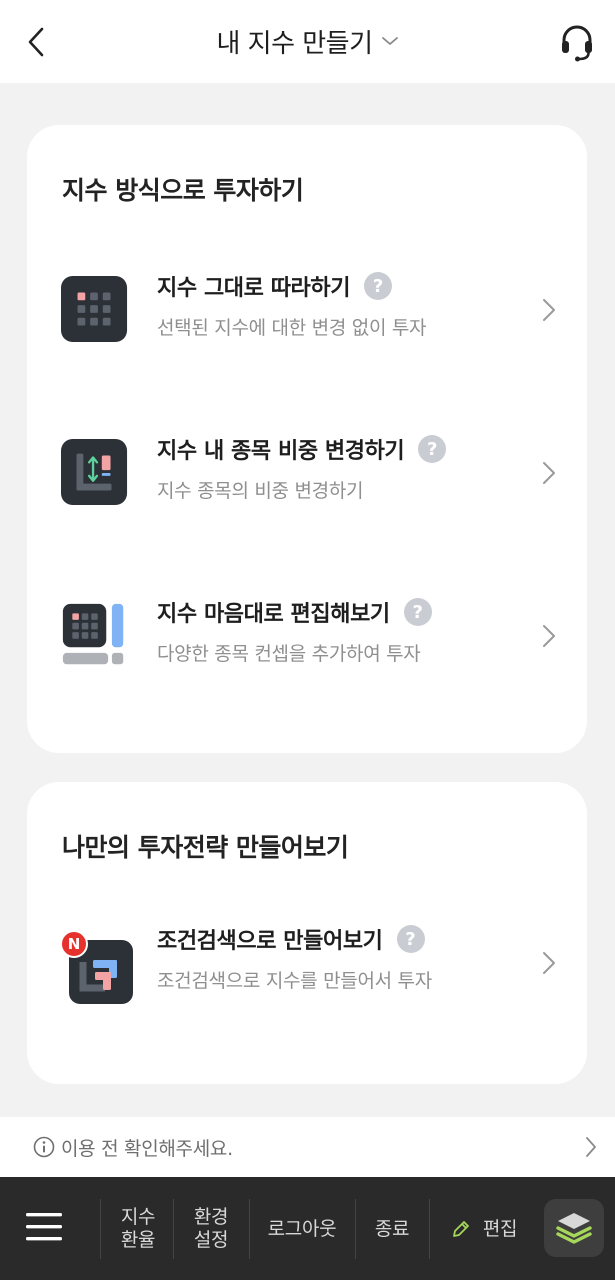  Describe the element at coordinates (94, 472) in the screenshot. I see `weight-adjust-icon` at that location.